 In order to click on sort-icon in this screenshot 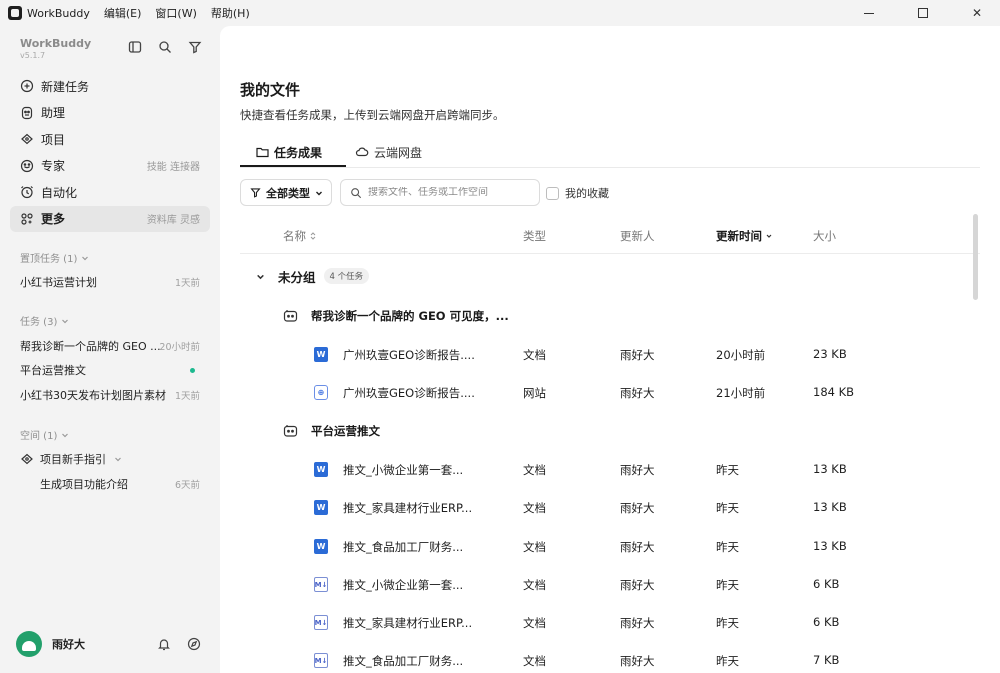, I will do `click(313, 236)`.